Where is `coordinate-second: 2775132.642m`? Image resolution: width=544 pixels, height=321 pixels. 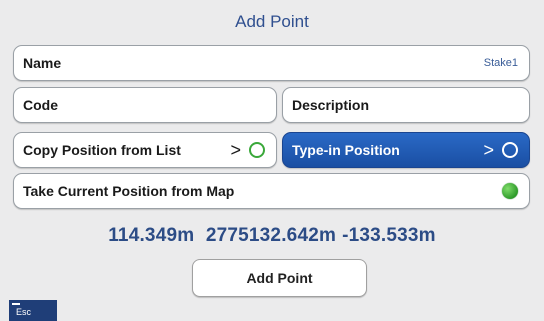 coordinate-second: 2775132.642m is located at coordinates (271, 235).